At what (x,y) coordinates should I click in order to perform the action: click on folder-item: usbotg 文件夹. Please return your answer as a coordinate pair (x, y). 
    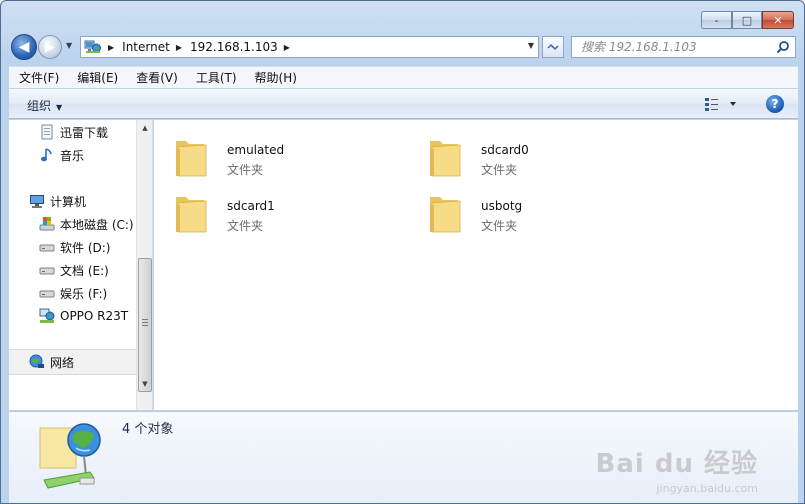
    Looking at the image, I should click on (518, 209).